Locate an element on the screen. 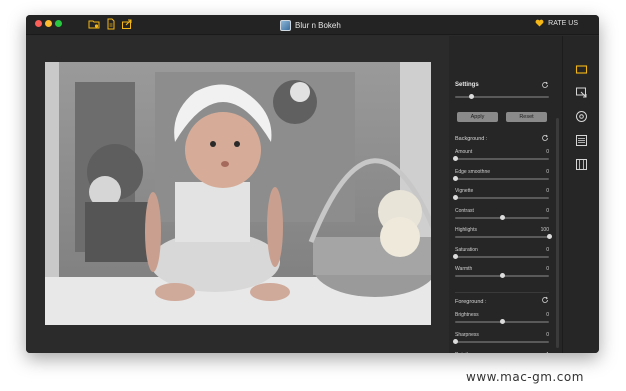 The width and height of the screenshot is (626, 391). slider-highlights: Highlights 100 is located at coordinates (503, 237).